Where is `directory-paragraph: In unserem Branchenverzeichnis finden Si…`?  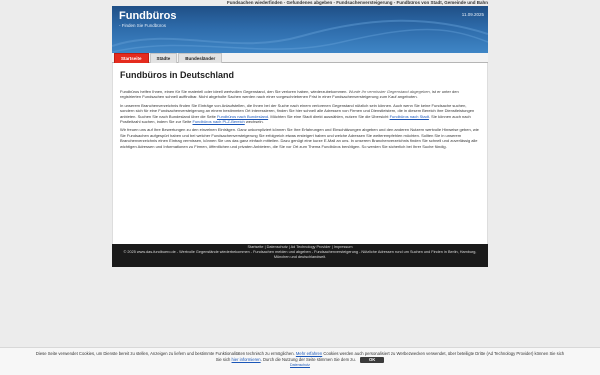
directory-paragraph: In unserem Branchenverzeichnis finden Si… is located at coordinates (300, 114).